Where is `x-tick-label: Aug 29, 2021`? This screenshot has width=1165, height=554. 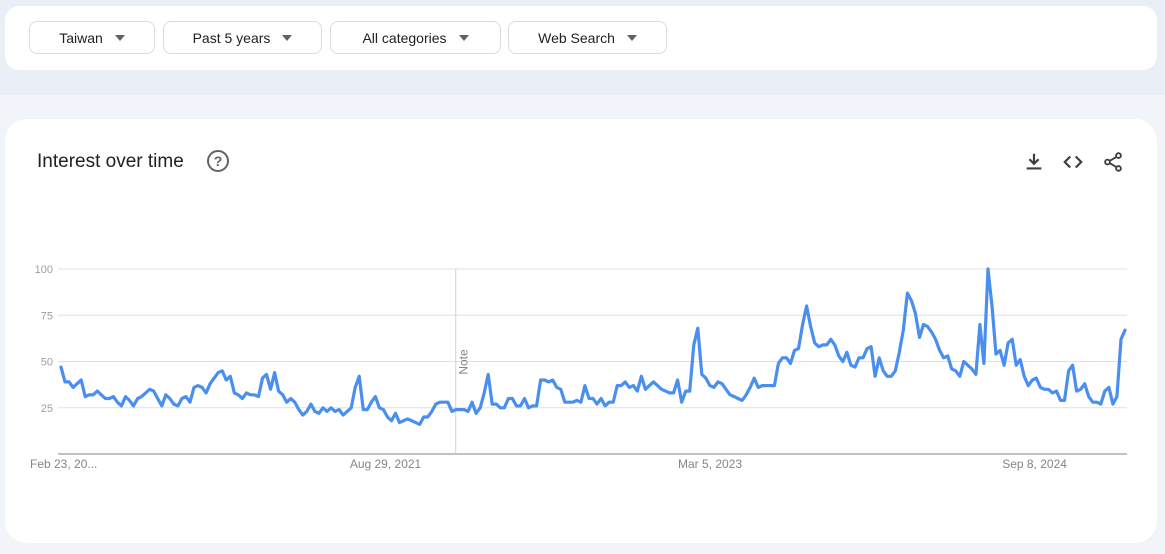 x-tick-label: Aug 29, 2021 is located at coordinates (386, 464).